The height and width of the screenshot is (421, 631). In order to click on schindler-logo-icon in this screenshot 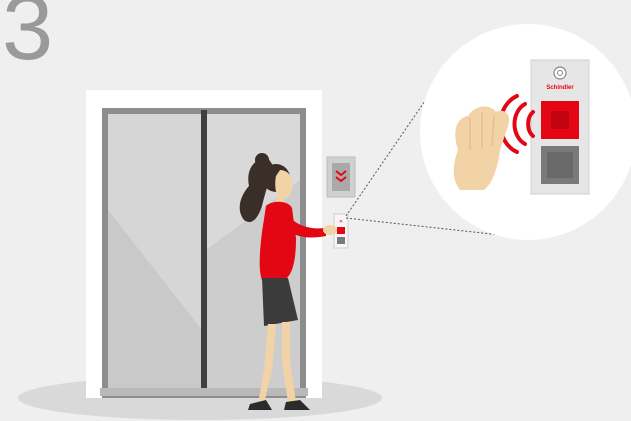, I will do `click(560, 73)`.